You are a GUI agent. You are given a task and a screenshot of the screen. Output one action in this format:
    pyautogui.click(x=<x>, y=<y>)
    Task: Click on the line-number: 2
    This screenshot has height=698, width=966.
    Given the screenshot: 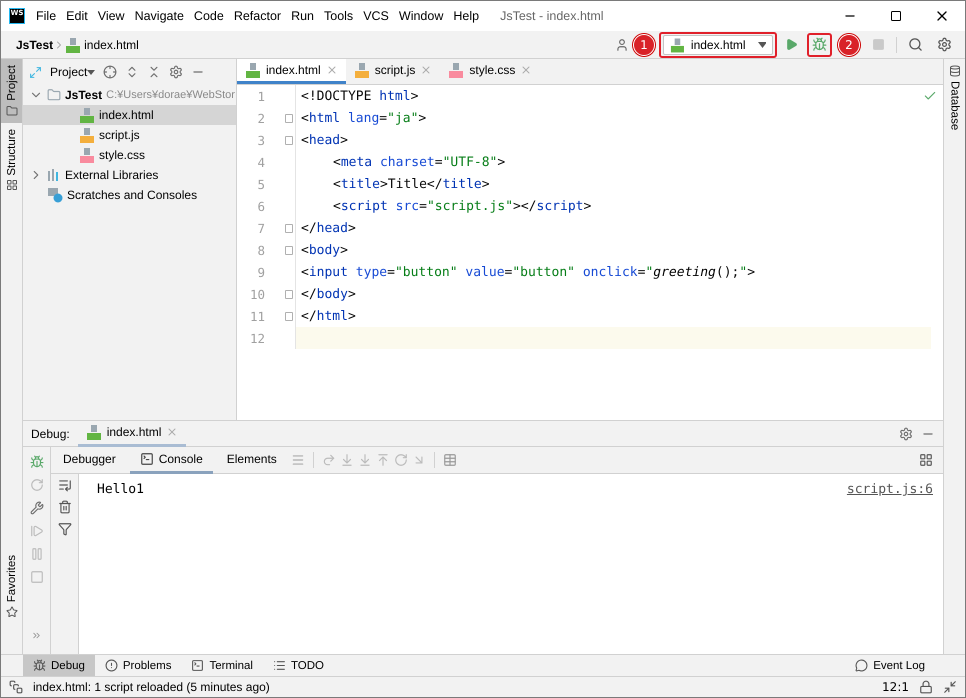 What is the action you would take?
    pyautogui.click(x=260, y=118)
    